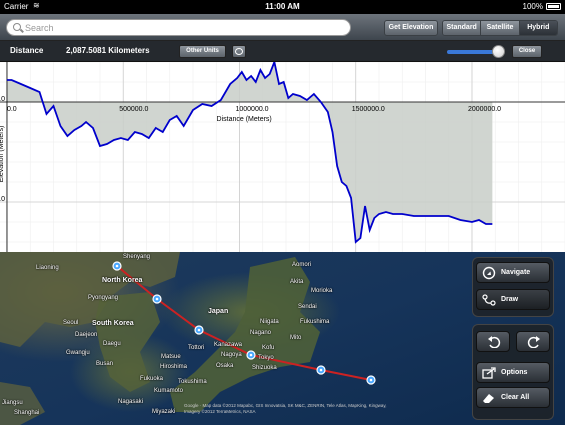  What do you see at coordinates (108, 50) in the screenshot?
I see `distance-value: 2,087.5081 Kilometers` at bounding box center [108, 50].